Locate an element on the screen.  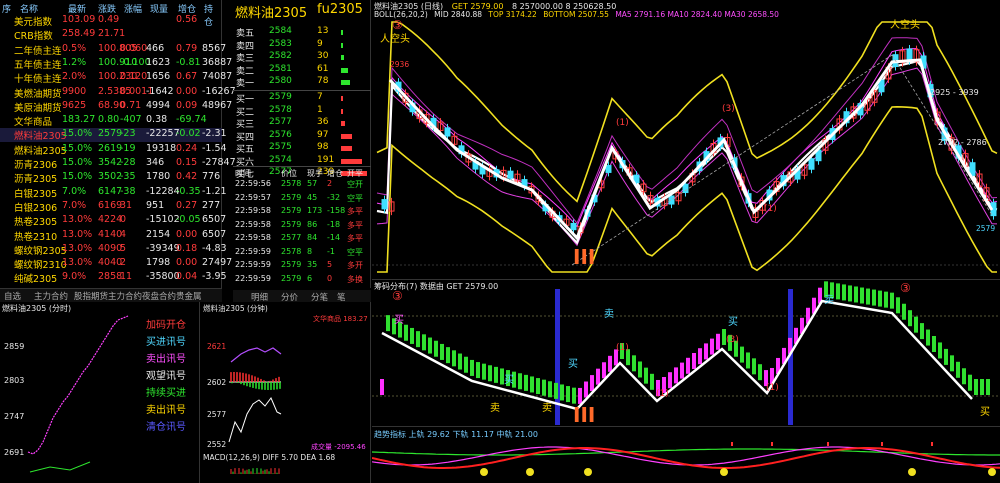
tick-cell-v: 6 is located at coordinates (310, 278).